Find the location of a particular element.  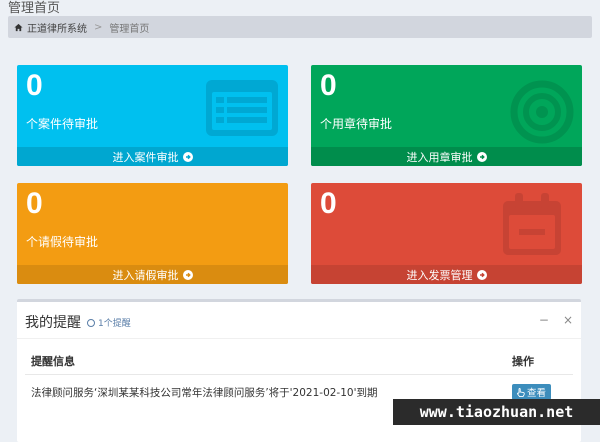

clock-icon is located at coordinates (91, 322).